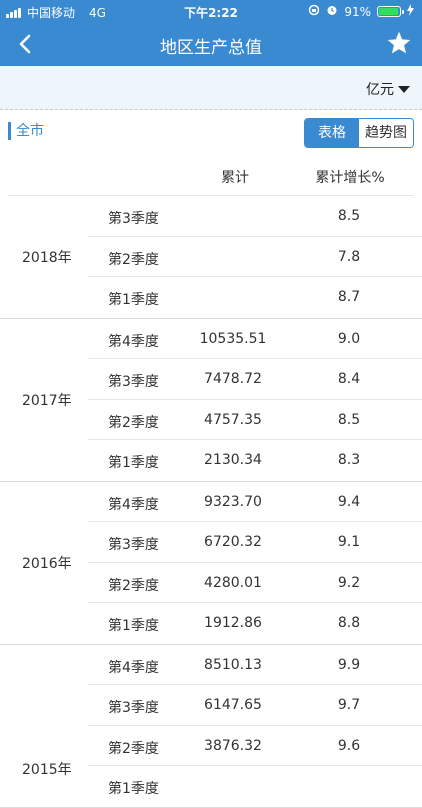 Image resolution: width=422 pixels, height=808 pixels. Describe the element at coordinates (349, 582) in the screenshot. I see `growth-value: 9.2` at that location.